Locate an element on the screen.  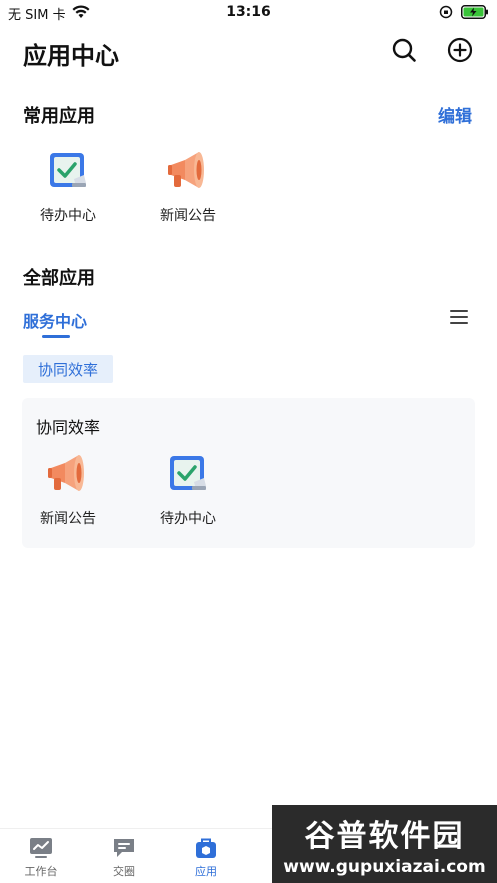
nav-item-circle: 交圈 is located at coordinates (124, 858).